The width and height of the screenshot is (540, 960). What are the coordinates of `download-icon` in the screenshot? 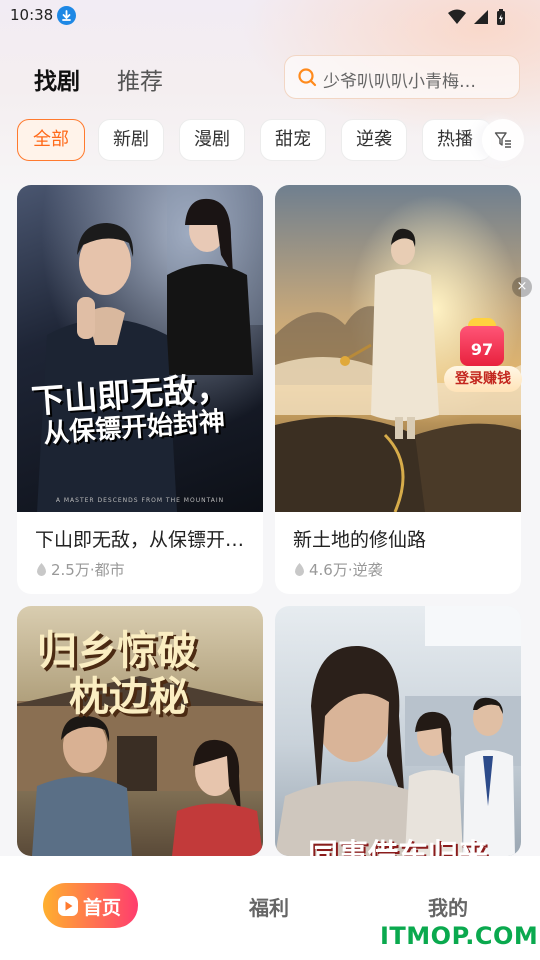 It's located at (66, 15).